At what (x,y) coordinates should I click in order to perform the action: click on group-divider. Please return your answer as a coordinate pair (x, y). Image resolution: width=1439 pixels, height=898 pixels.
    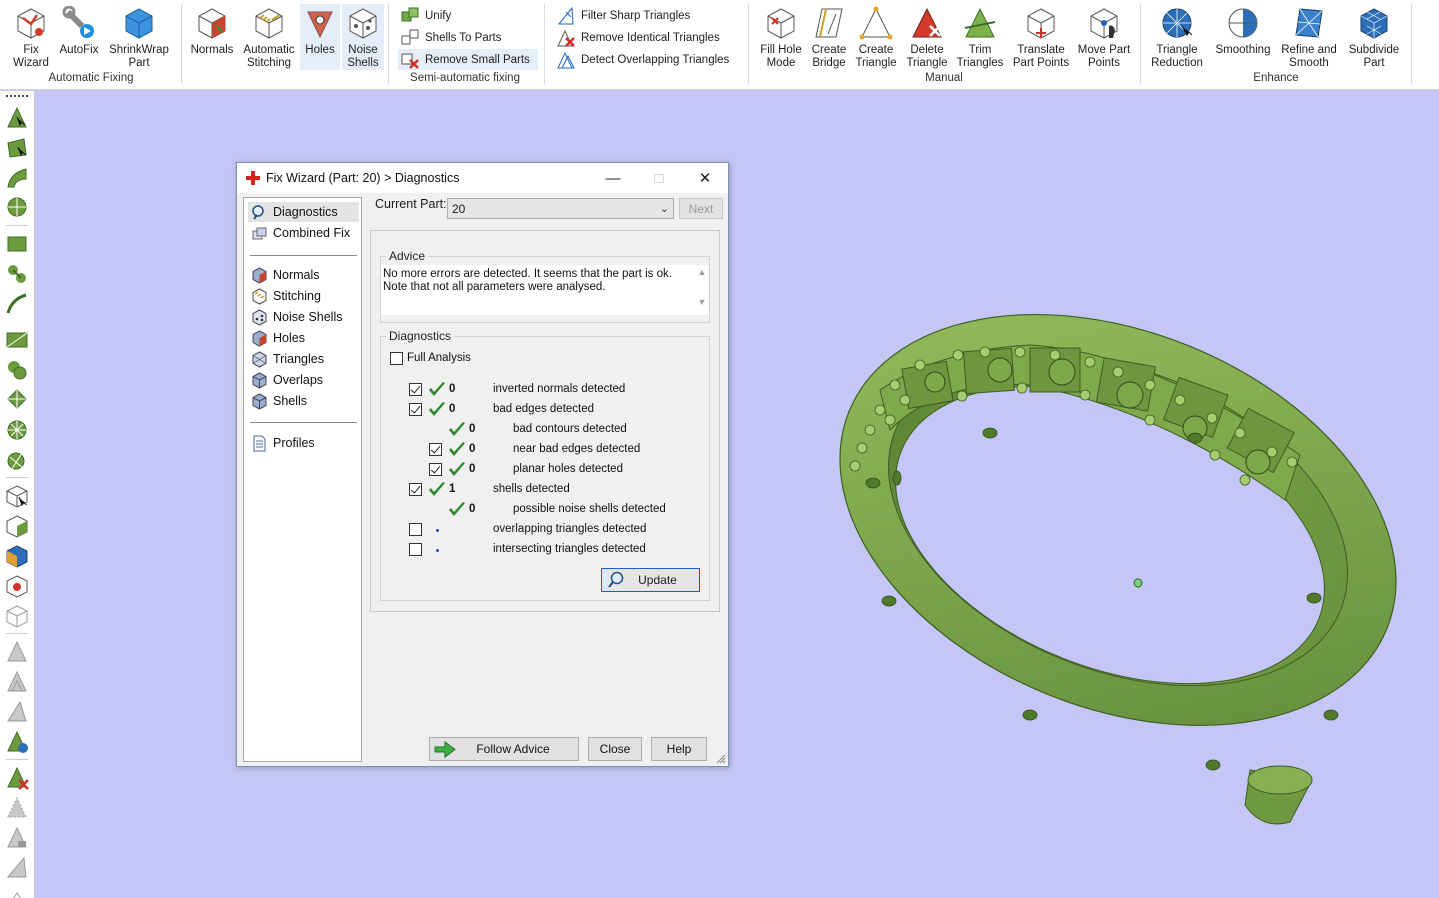
    Looking at the image, I should click on (1411, 44).